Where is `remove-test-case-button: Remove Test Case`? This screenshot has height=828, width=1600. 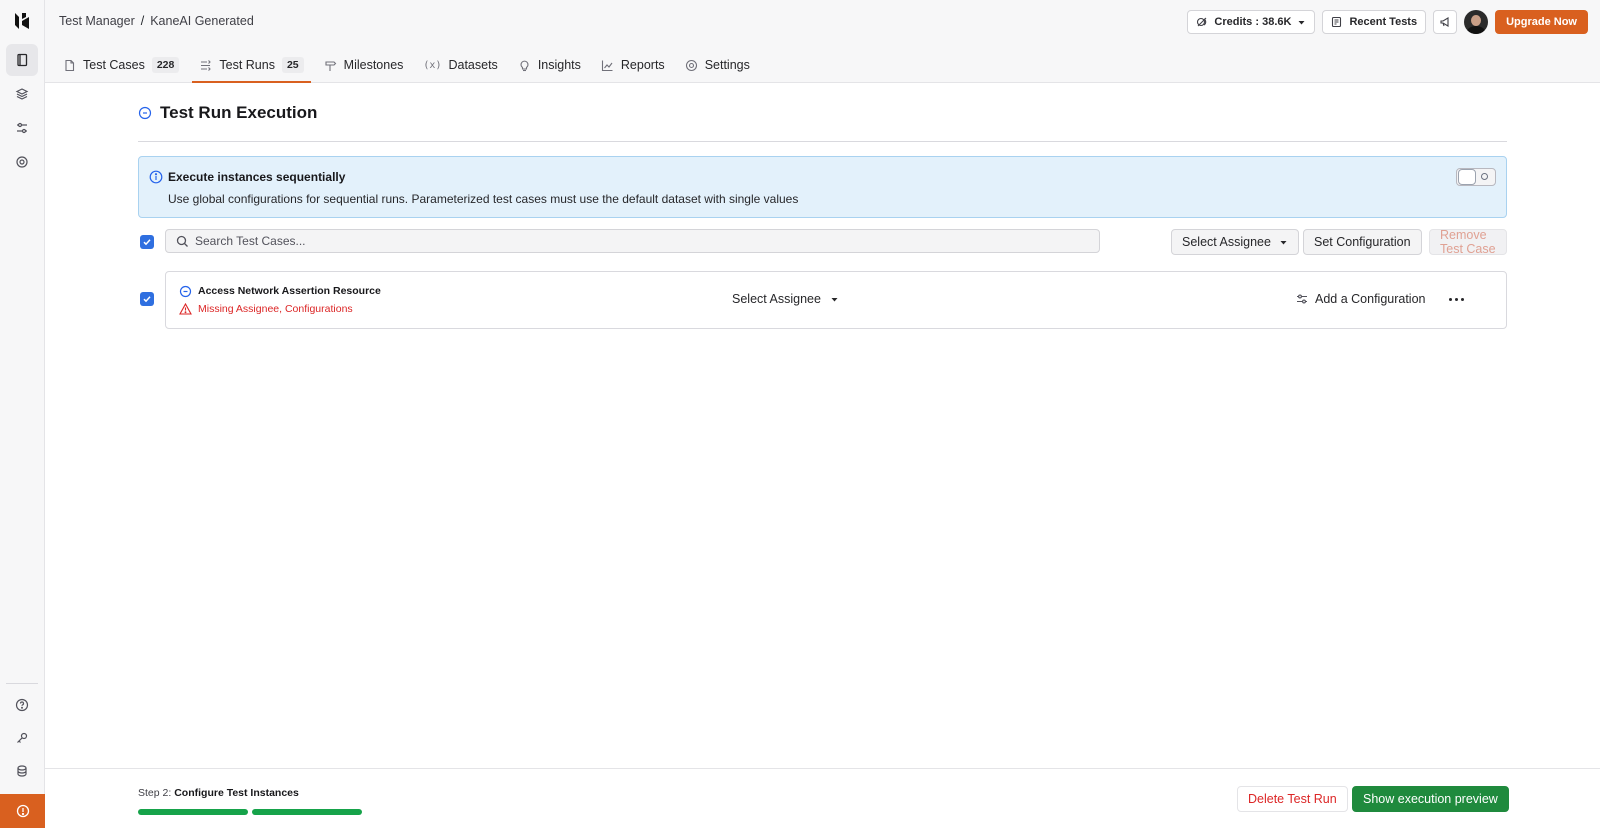
remove-test-case-button: Remove Test Case is located at coordinates (1468, 242).